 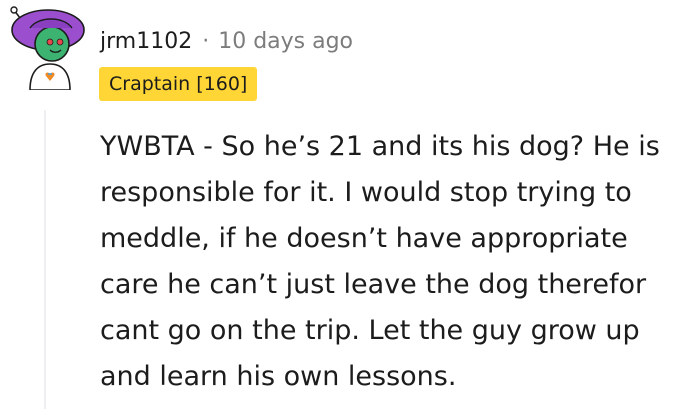 What do you see at coordinates (50, 48) in the screenshot?
I see `snoo-avatar-icon` at bounding box center [50, 48].